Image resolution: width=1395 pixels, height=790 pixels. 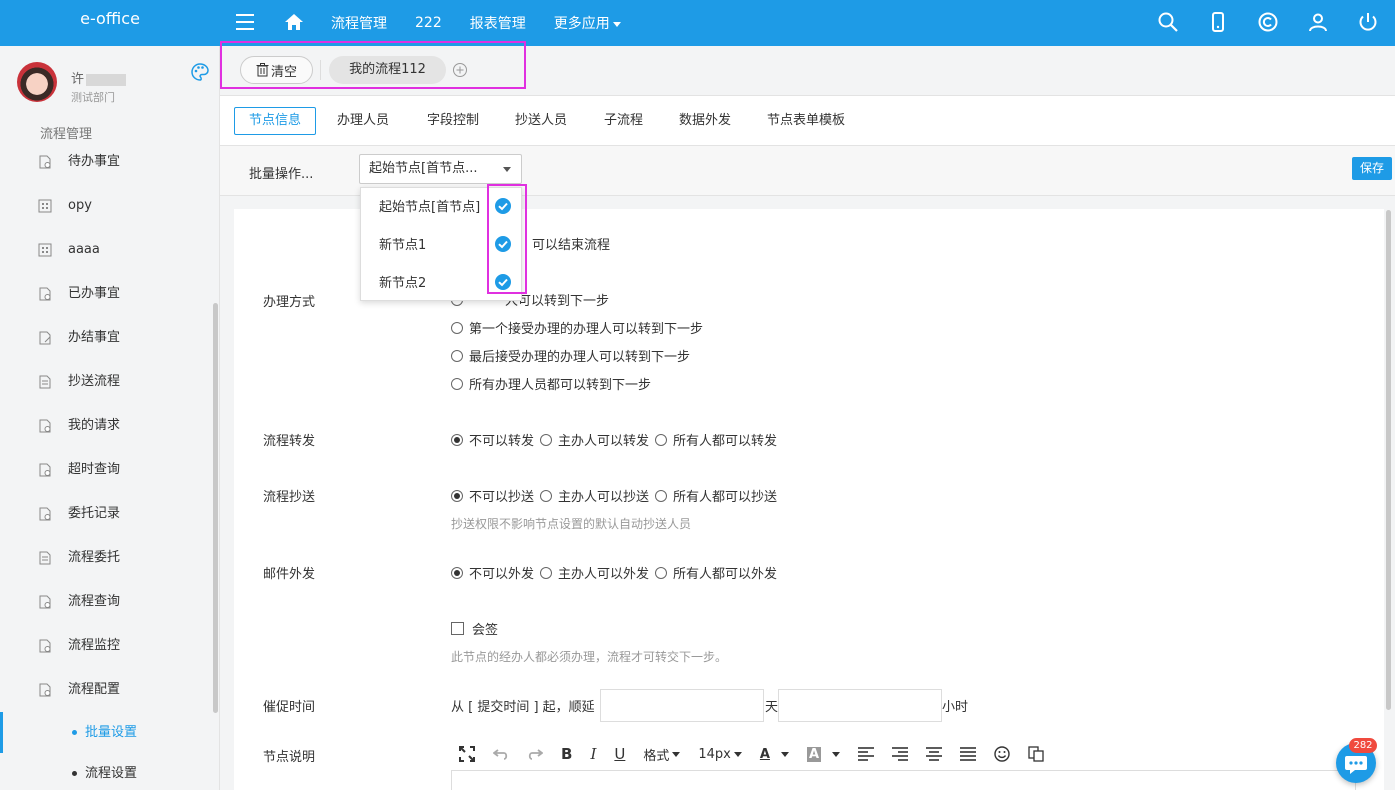 What do you see at coordinates (387, 70) in the screenshot?
I see `tab-my-flow: 我的流程112` at bounding box center [387, 70].